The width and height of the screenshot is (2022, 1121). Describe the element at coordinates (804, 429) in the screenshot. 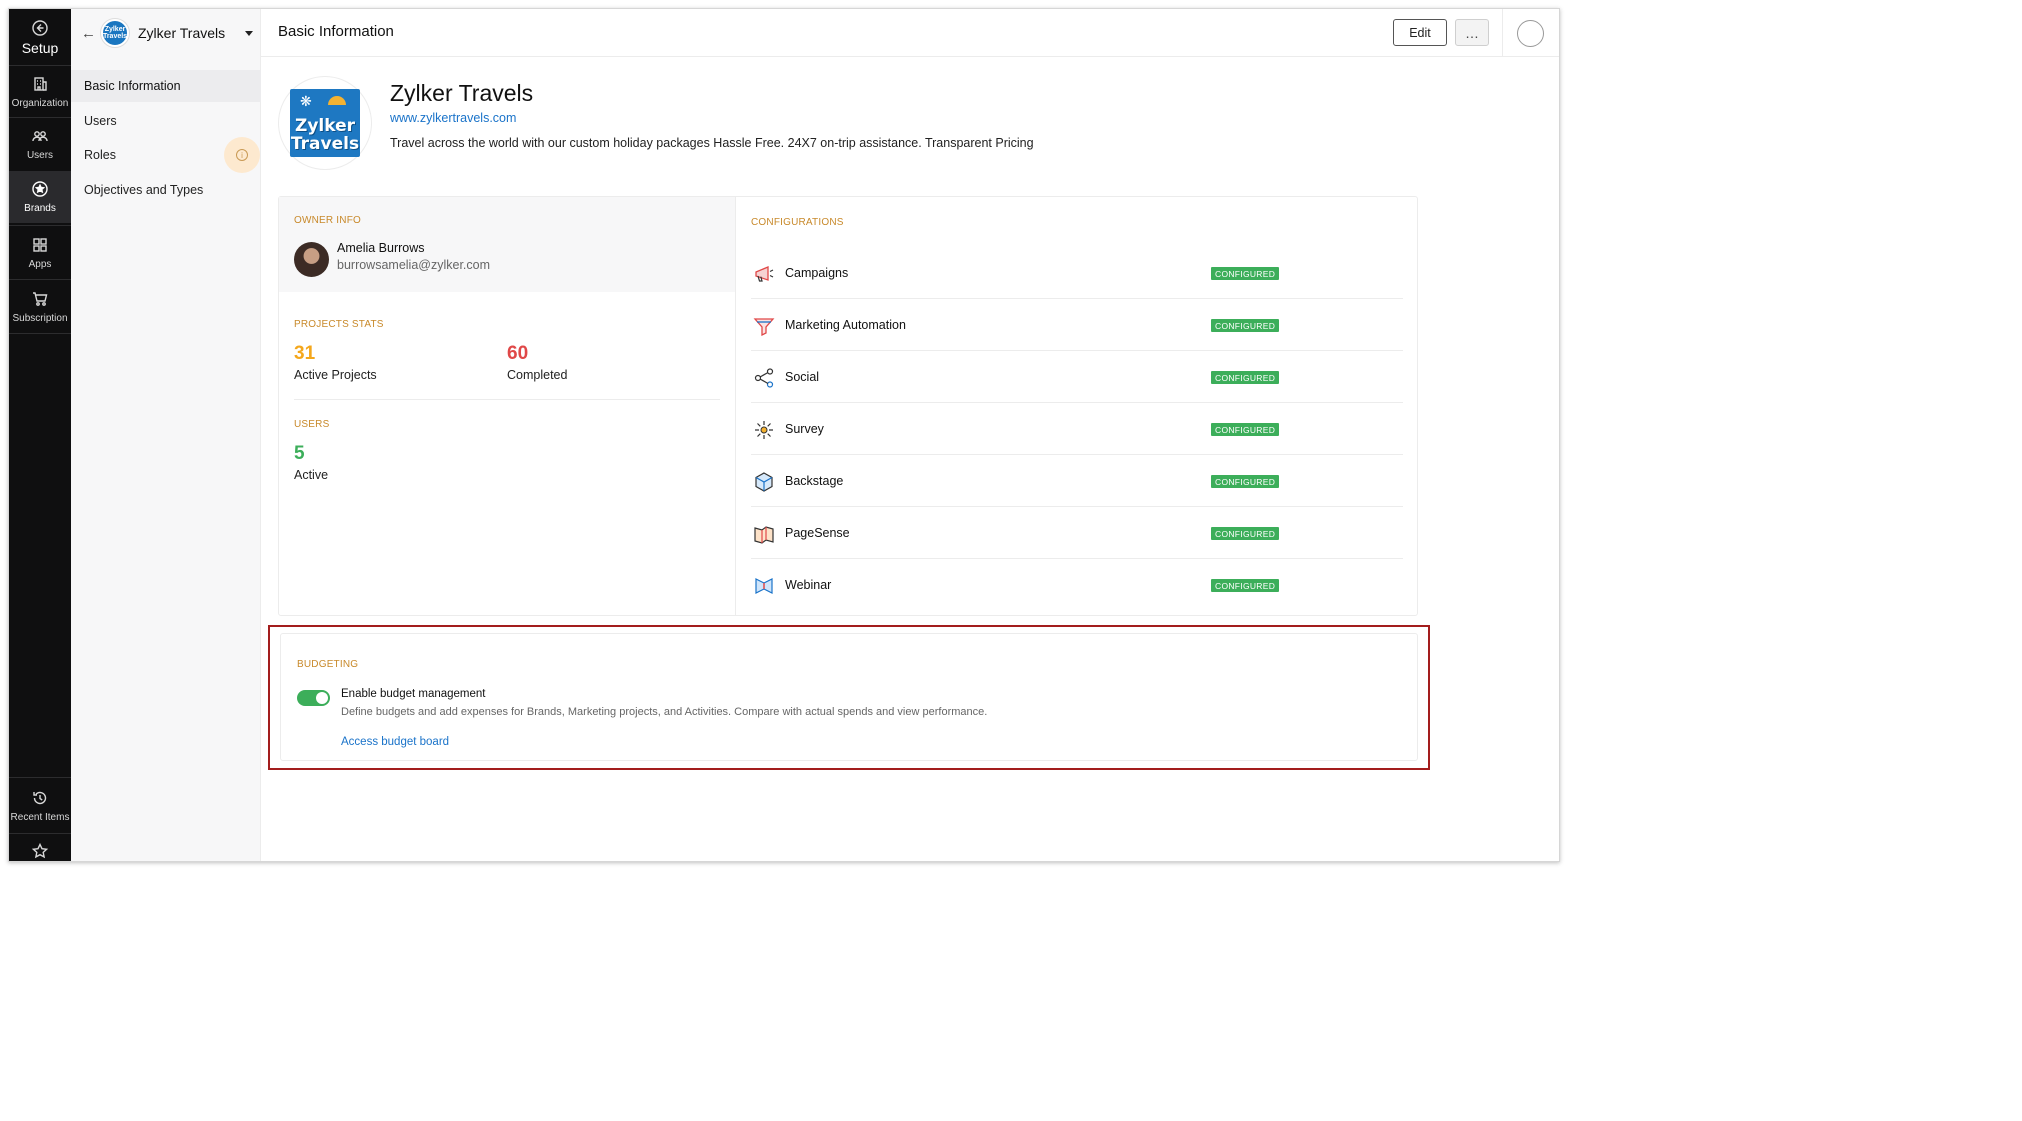

I see `config-name: Survey` at that location.